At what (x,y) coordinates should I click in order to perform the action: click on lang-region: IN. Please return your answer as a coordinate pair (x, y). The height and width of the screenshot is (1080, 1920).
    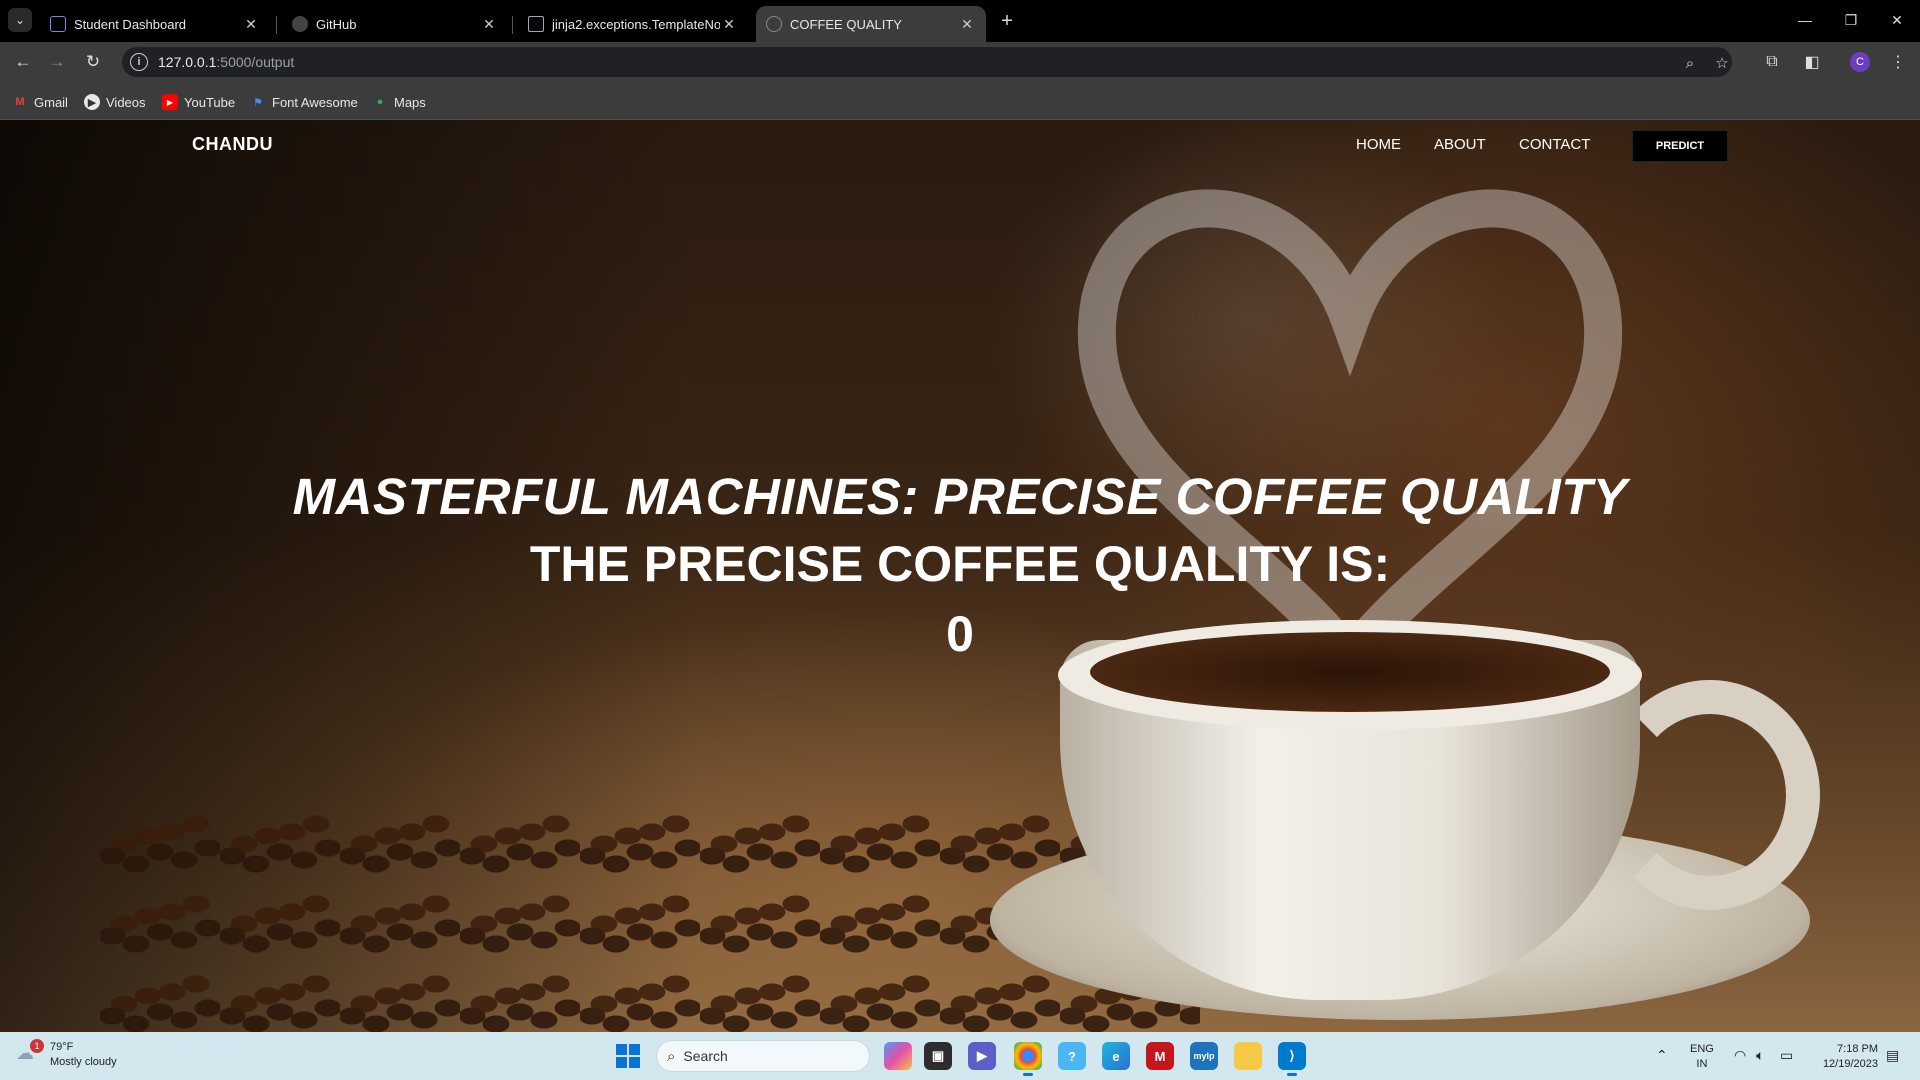
    Looking at the image, I should click on (1702, 1064).